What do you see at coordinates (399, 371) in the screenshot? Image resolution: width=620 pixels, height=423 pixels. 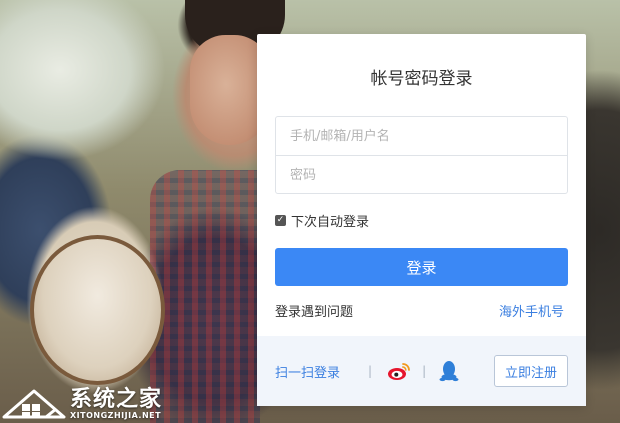 I see `weibo-icon` at bounding box center [399, 371].